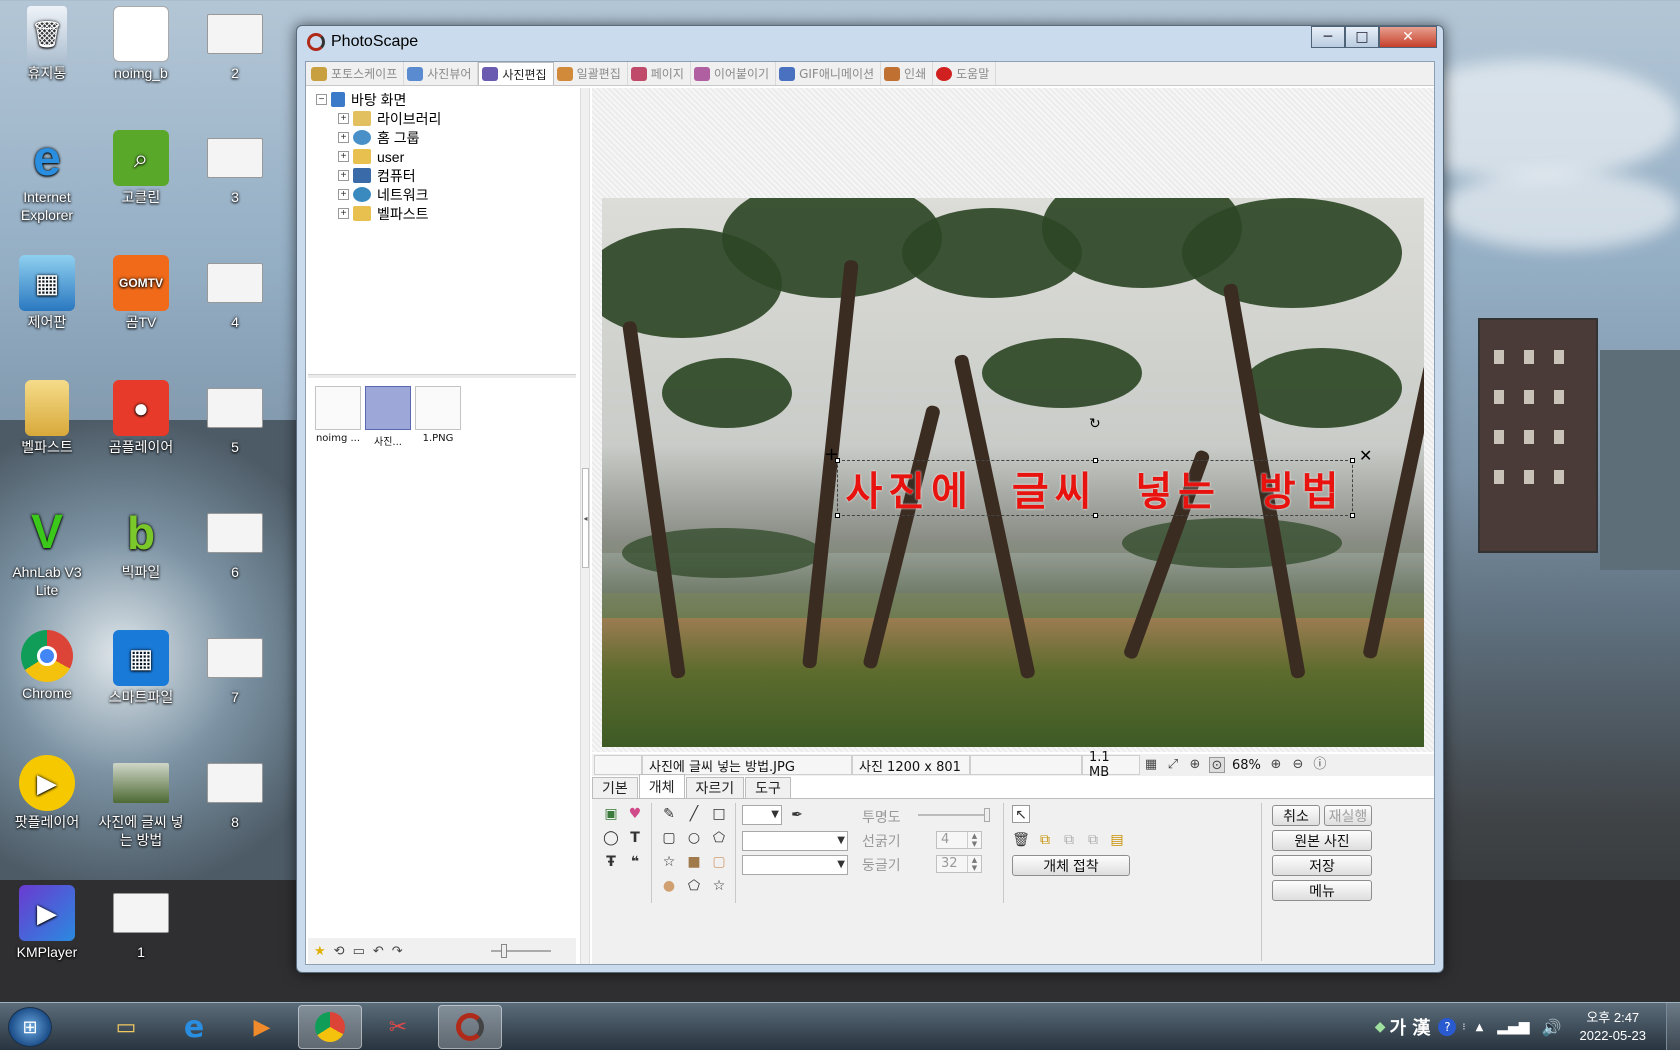 The image size is (1680, 1050). Describe the element at coordinates (1173, 765) in the screenshot. I see `fit-screen-icon: ⤢` at that location.